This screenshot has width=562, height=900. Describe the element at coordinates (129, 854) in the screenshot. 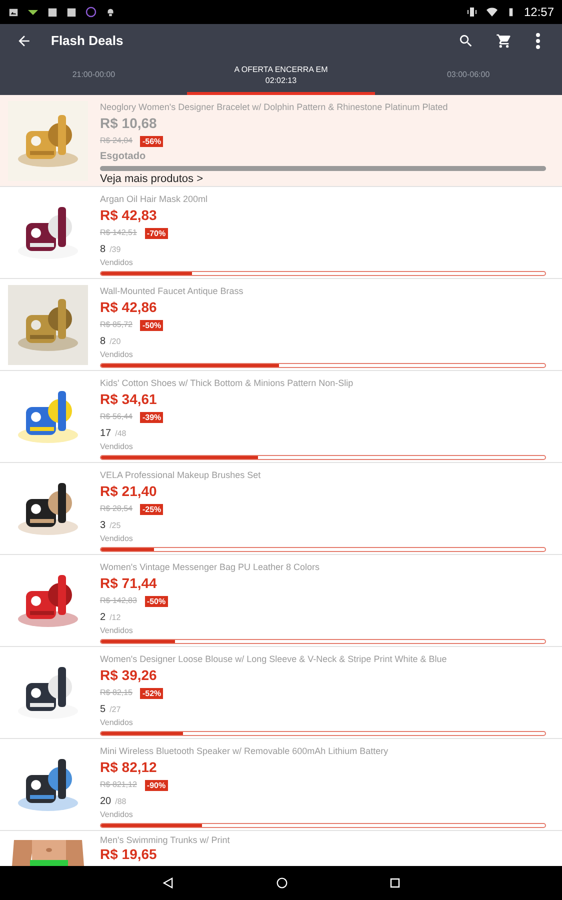

I see `product-price: R$ 19,65` at that location.